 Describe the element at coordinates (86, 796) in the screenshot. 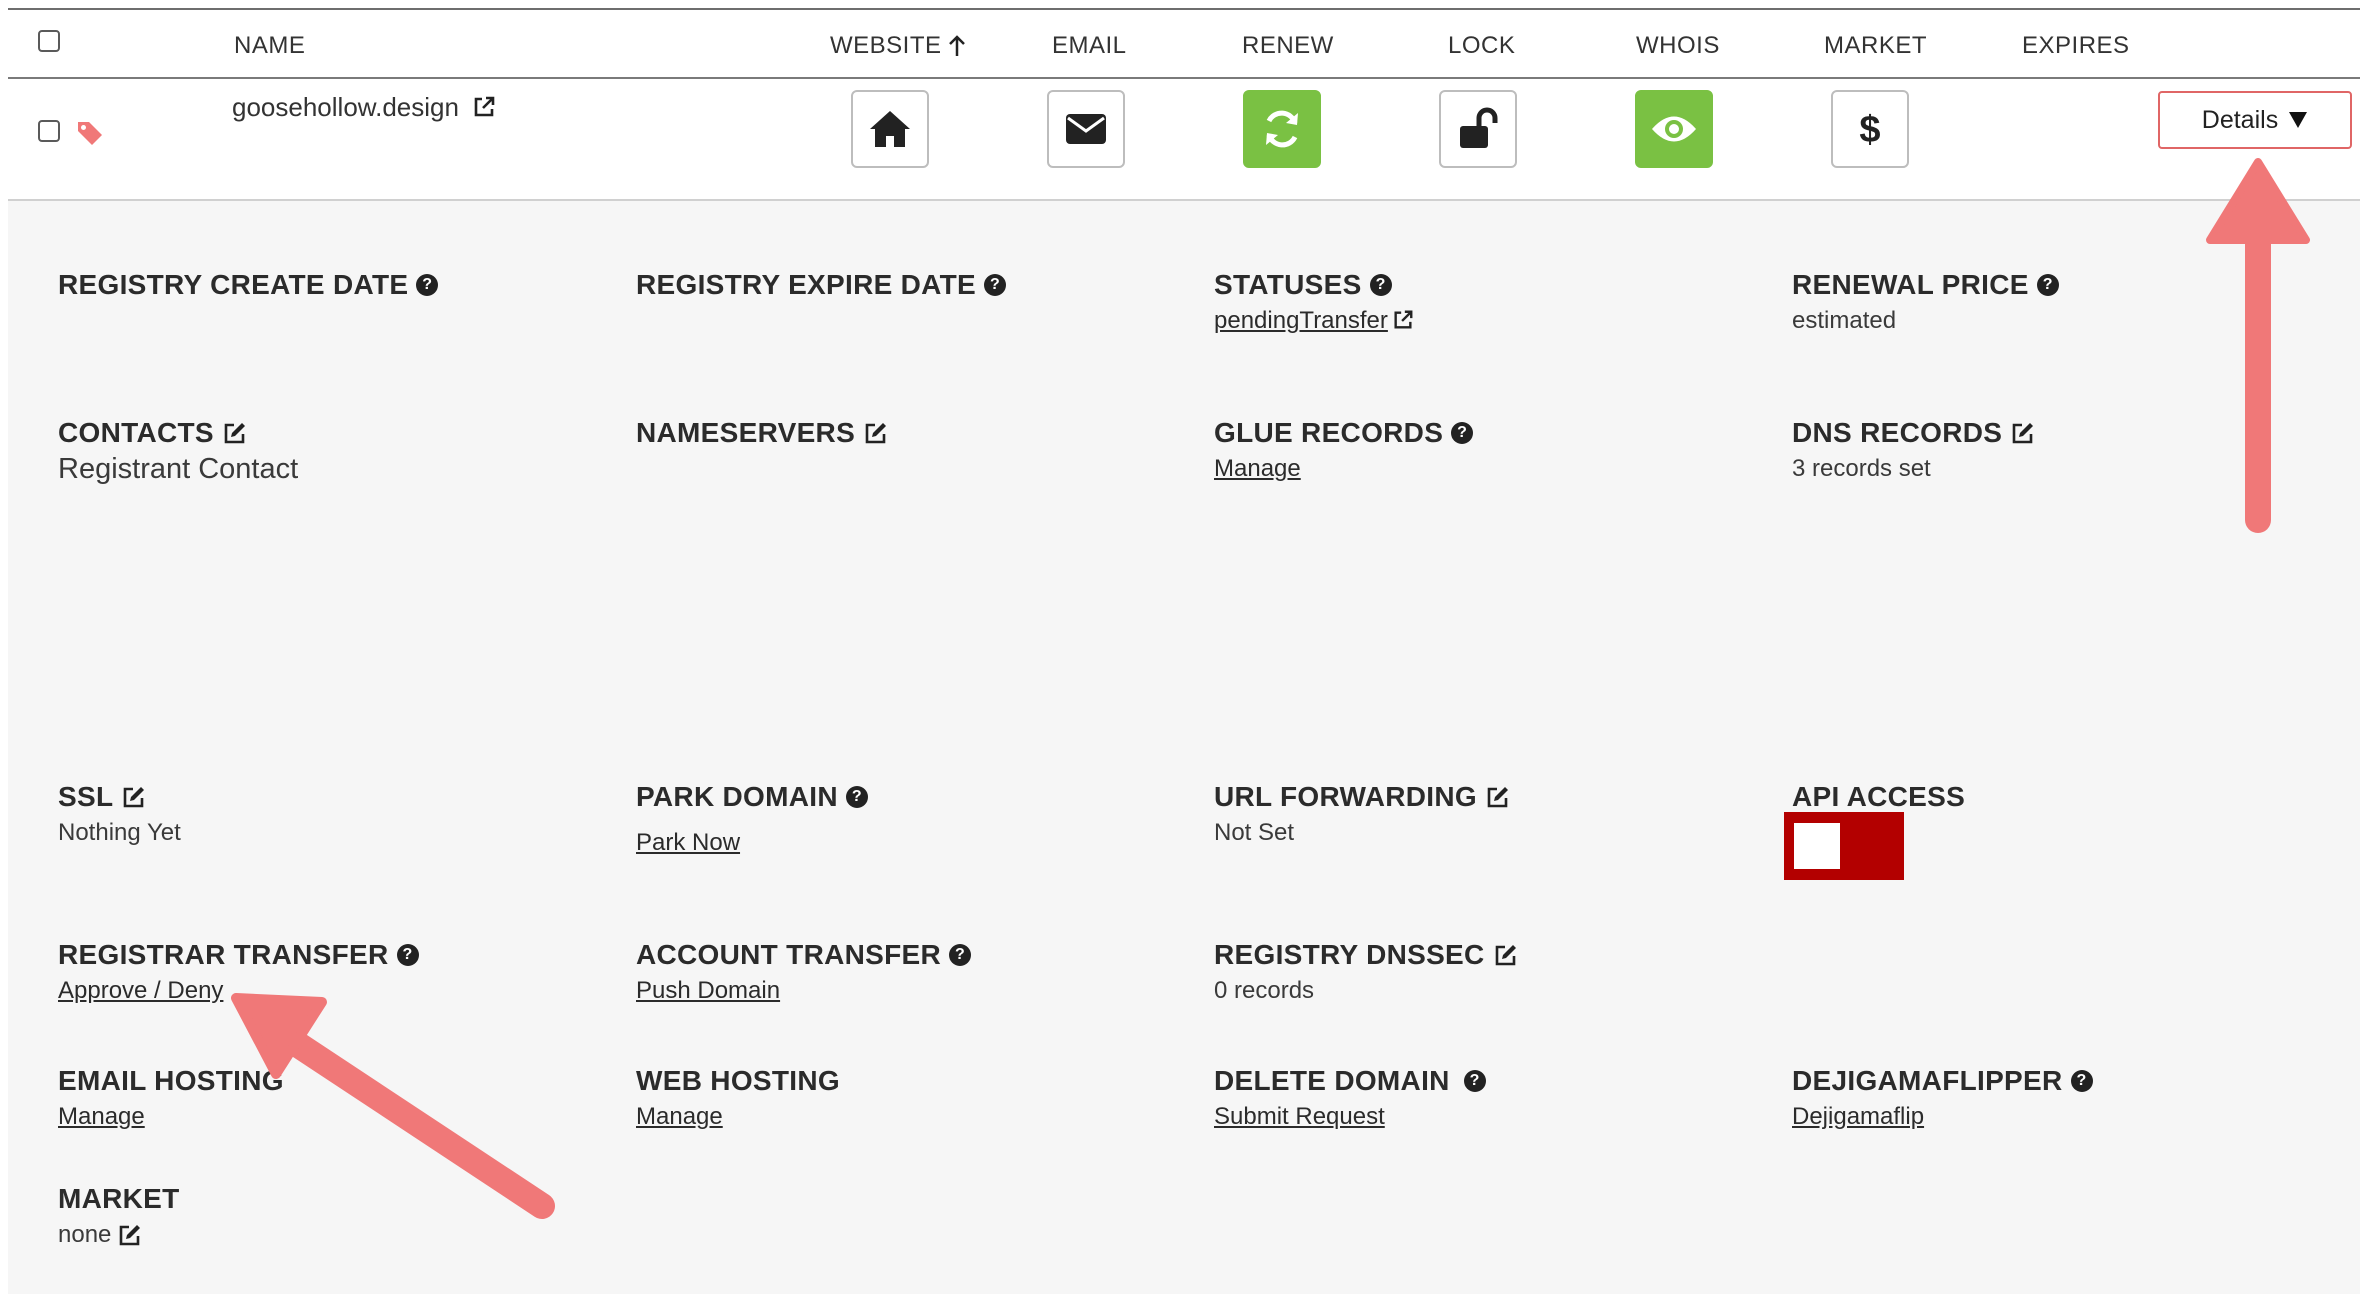

I see `field-title: SSL` at that location.